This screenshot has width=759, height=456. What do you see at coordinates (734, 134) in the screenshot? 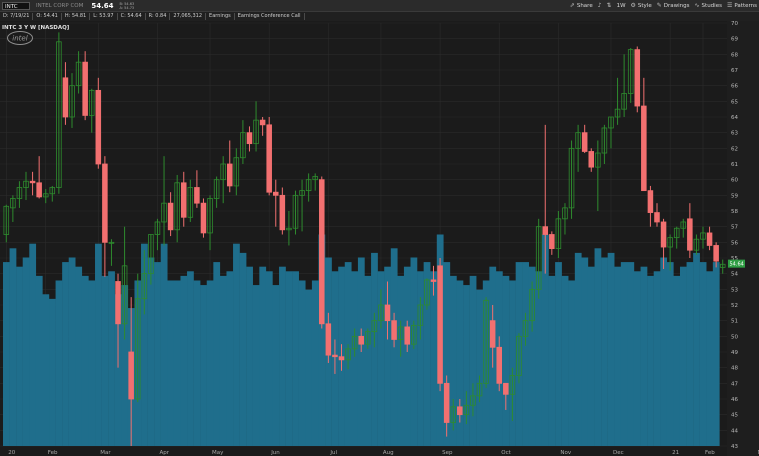
I see `y-tick-label: 63` at bounding box center [734, 134].